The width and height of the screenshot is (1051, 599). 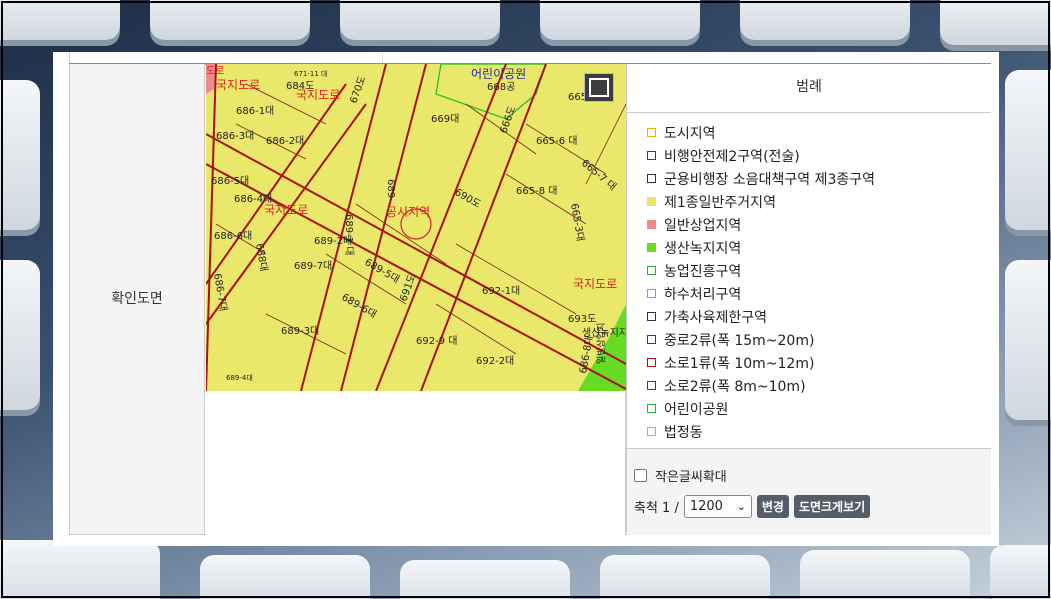 I want to click on row-label: 확인도면, so click(x=137, y=299).